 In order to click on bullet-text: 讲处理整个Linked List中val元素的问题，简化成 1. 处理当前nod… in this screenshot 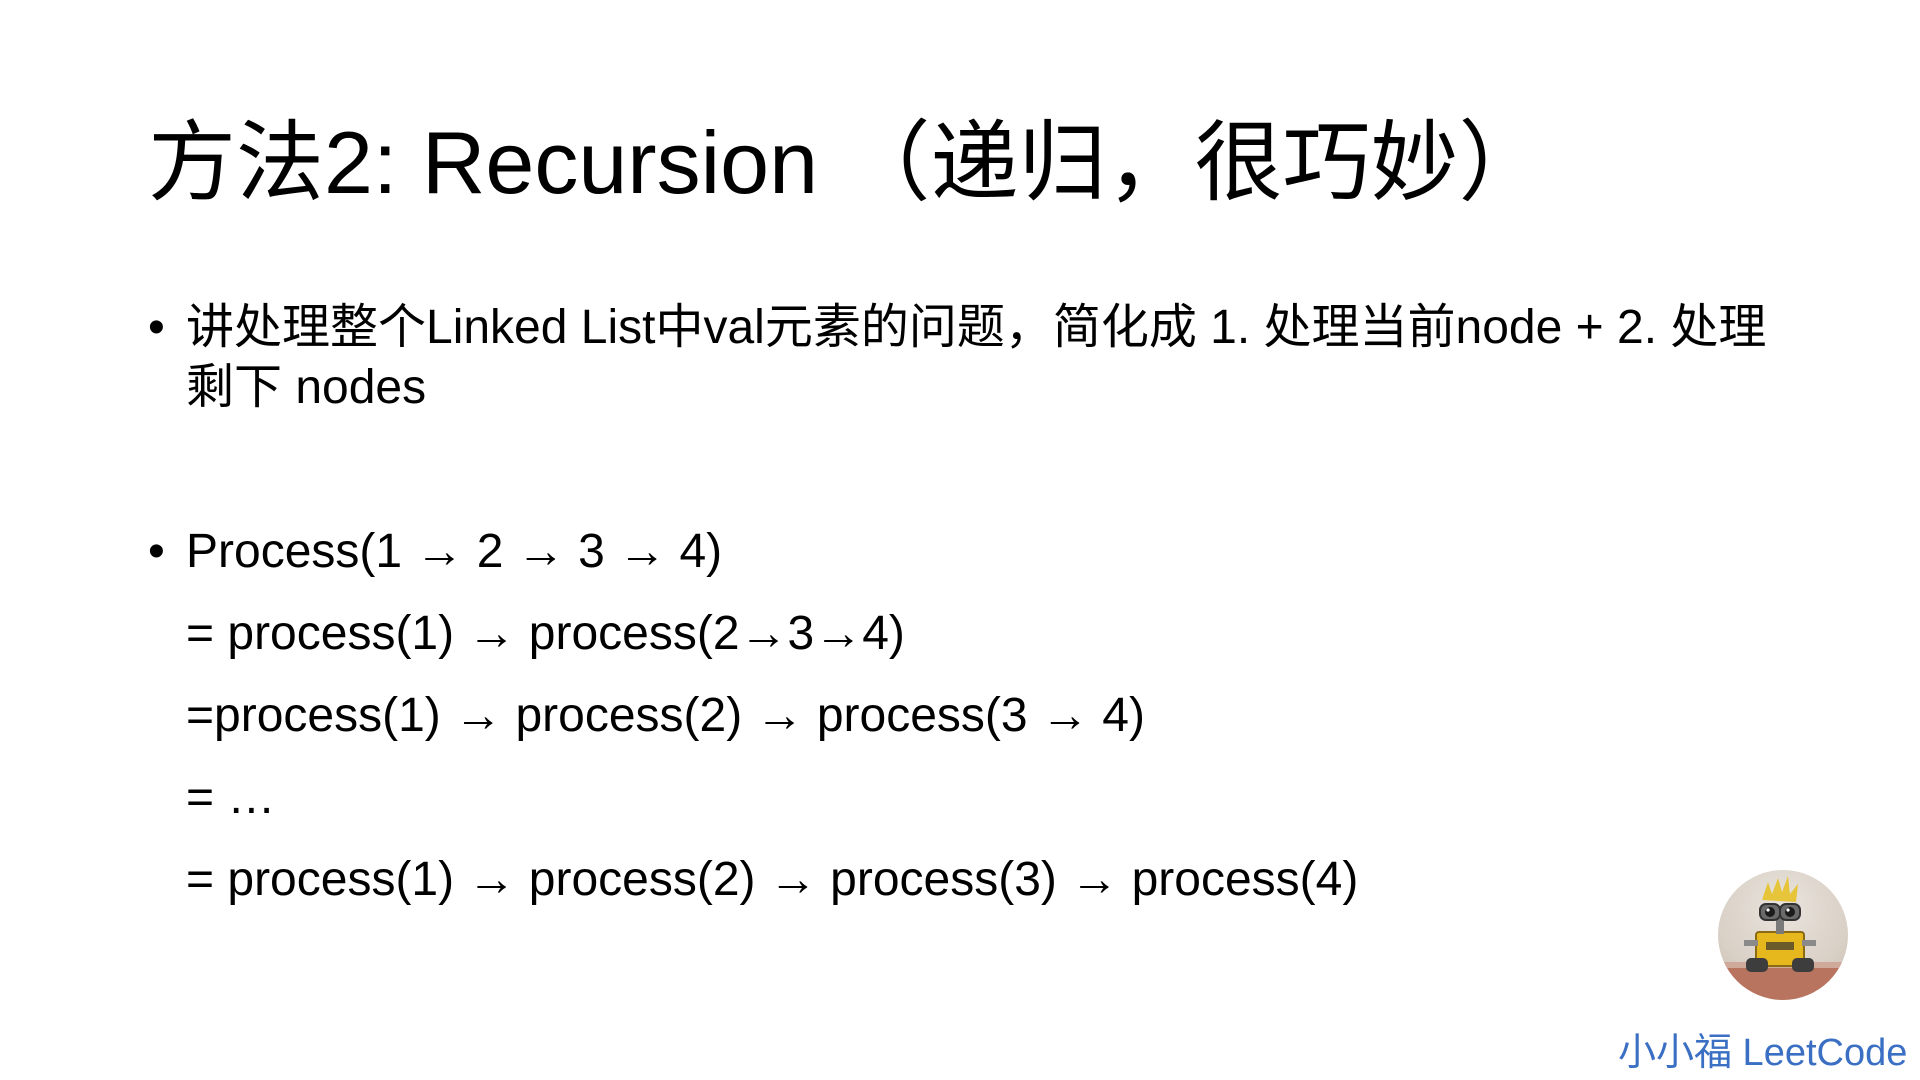, I will do `click(976, 357)`.